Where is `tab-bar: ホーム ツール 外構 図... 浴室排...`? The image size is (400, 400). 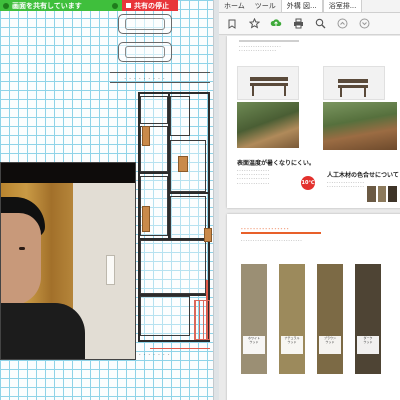
tab-bar: ホーム ツール 外構 図... 浴室排... is located at coordinates (309, 6).